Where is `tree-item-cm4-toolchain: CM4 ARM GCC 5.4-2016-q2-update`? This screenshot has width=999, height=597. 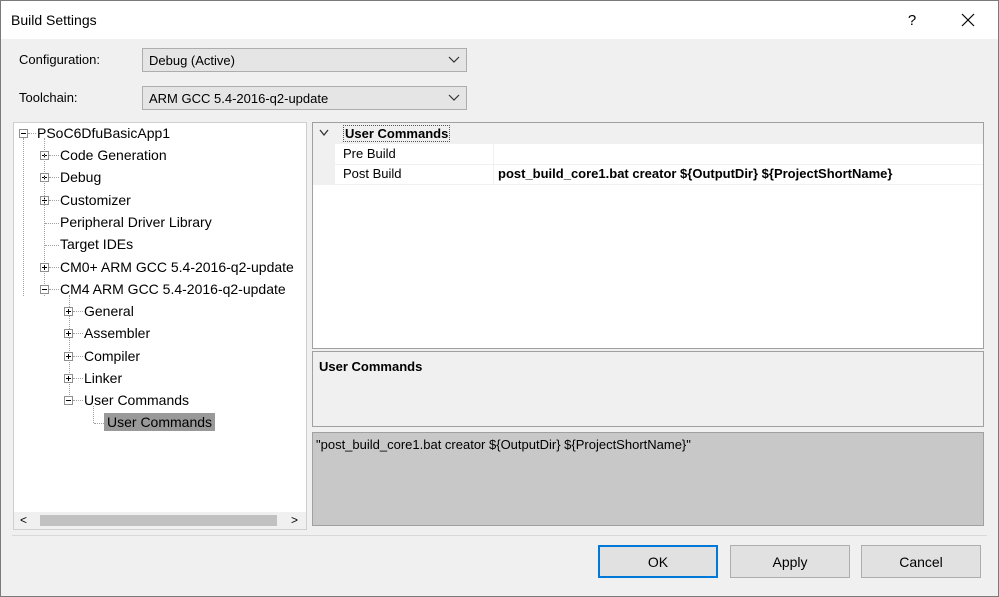 tree-item-cm4-toolchain: CM4 ARM GCC 5.4-2016-q2-update is located at coordinates (173, 289).